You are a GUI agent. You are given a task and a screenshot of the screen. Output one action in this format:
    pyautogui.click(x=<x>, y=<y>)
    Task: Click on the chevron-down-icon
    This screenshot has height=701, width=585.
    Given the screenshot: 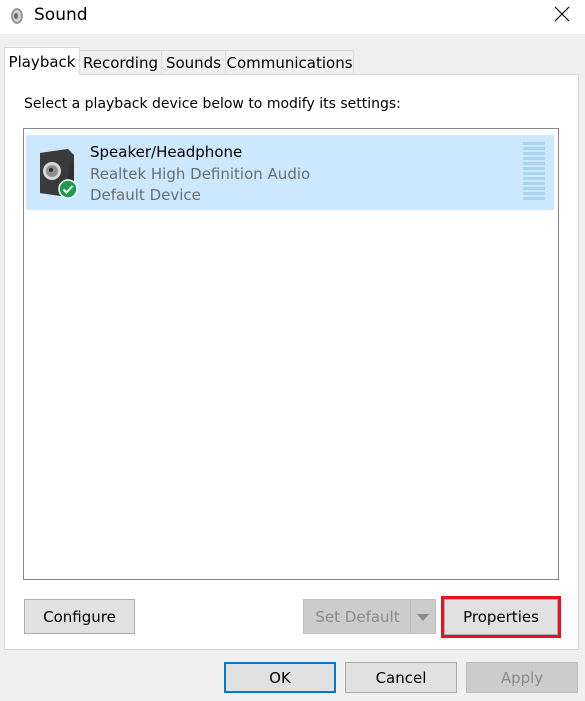 What is the action you would take?
    pyautogui.click(x=423, y=617)
    